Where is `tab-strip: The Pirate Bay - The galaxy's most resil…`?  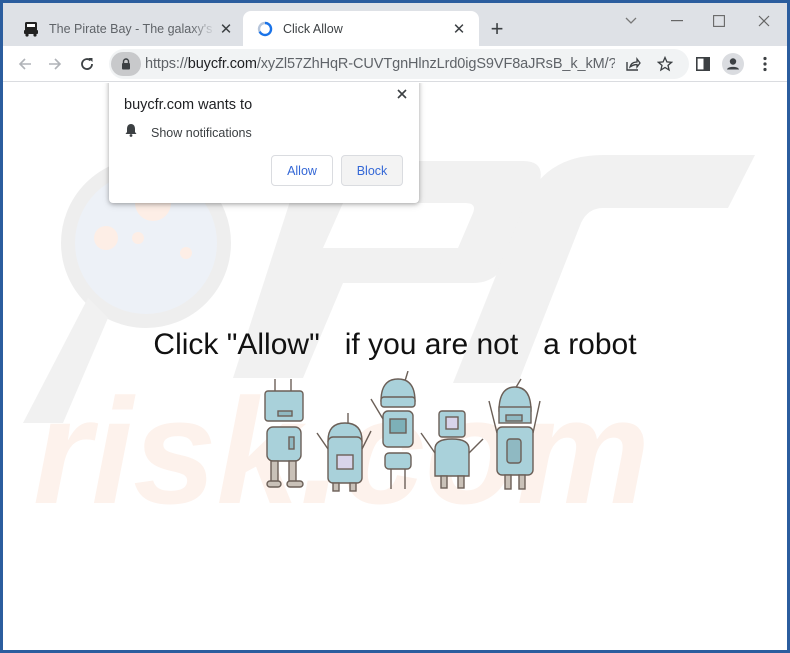 tab-strip: The Pirate Bay - The galaxy's most resil… is located at coordinates (395, 24).